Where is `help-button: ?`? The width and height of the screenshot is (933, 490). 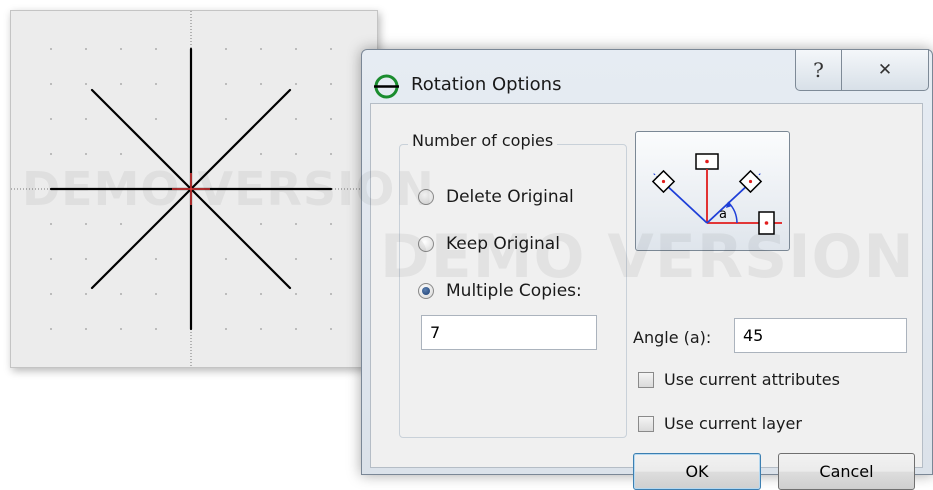
help-button: ? is located at coordinates (818, 70).